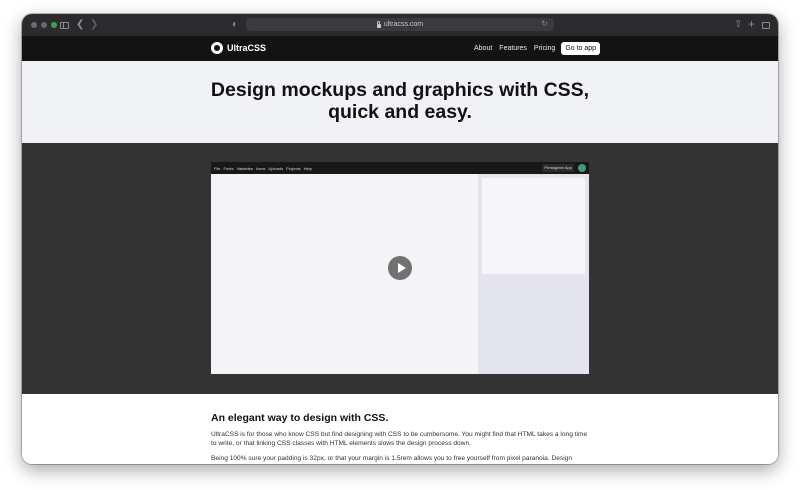 The height and width of the screenshot is (490, 800). Describe the element at coordinates (54, 25) in the screenshot. I see `zoom-window-button` at that location.